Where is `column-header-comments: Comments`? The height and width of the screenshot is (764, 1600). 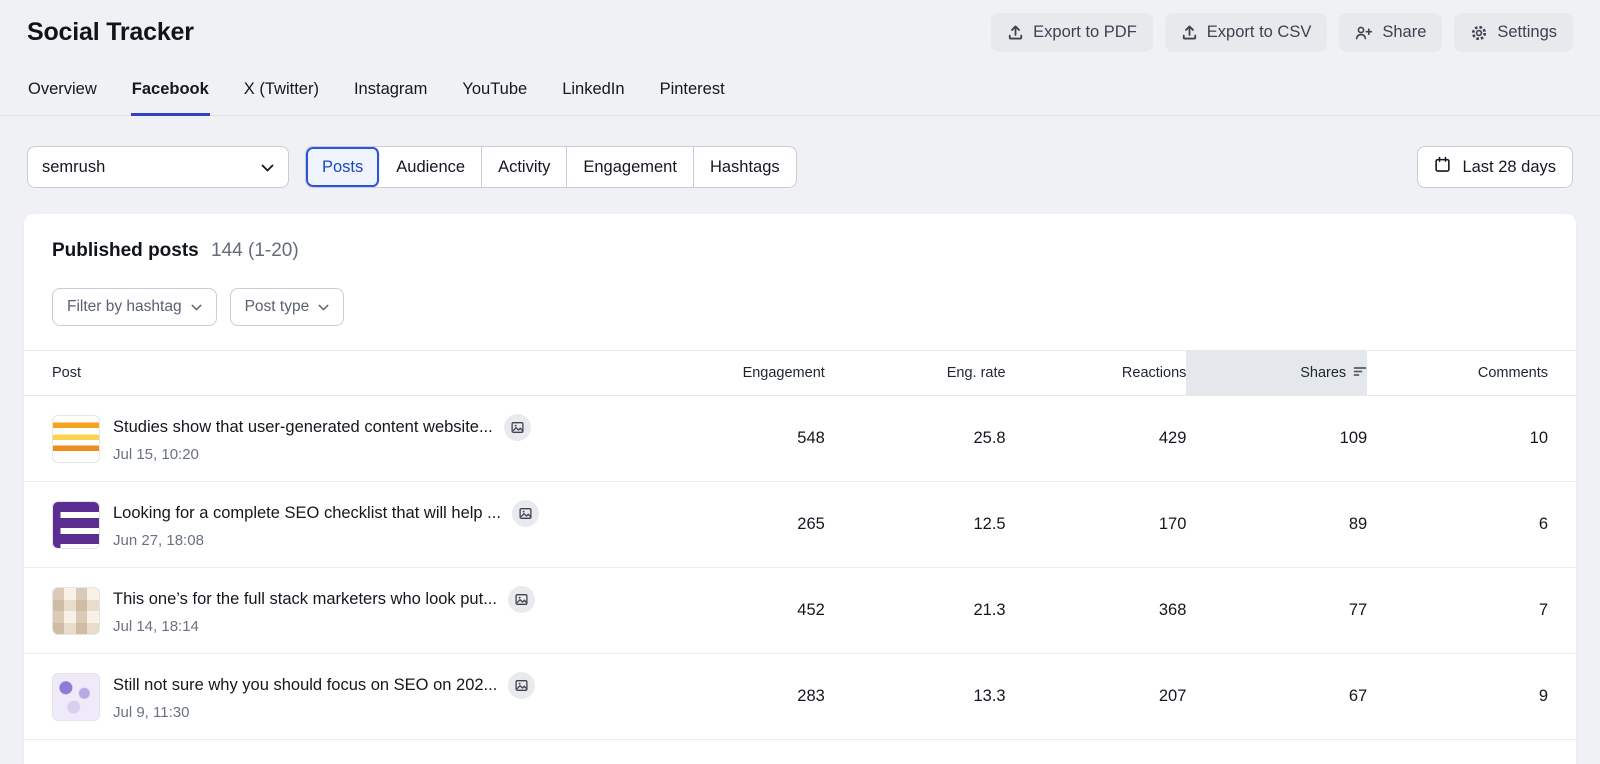 column-header-comments: Comments is located at coordinates (1457, 373).